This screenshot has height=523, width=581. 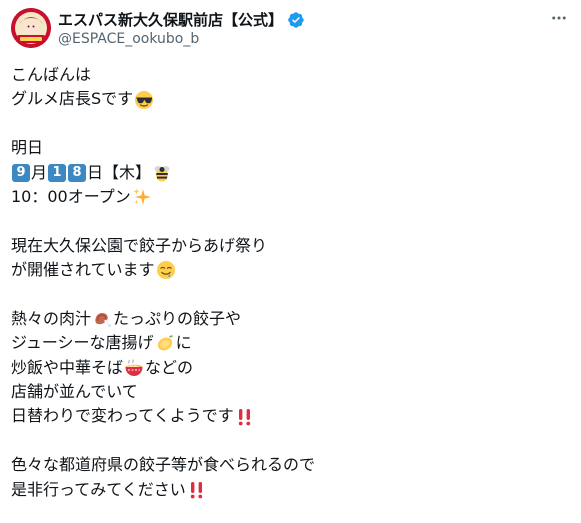 I want to click on text-line: 是非行ってみてください, so click(x=291, y=490).